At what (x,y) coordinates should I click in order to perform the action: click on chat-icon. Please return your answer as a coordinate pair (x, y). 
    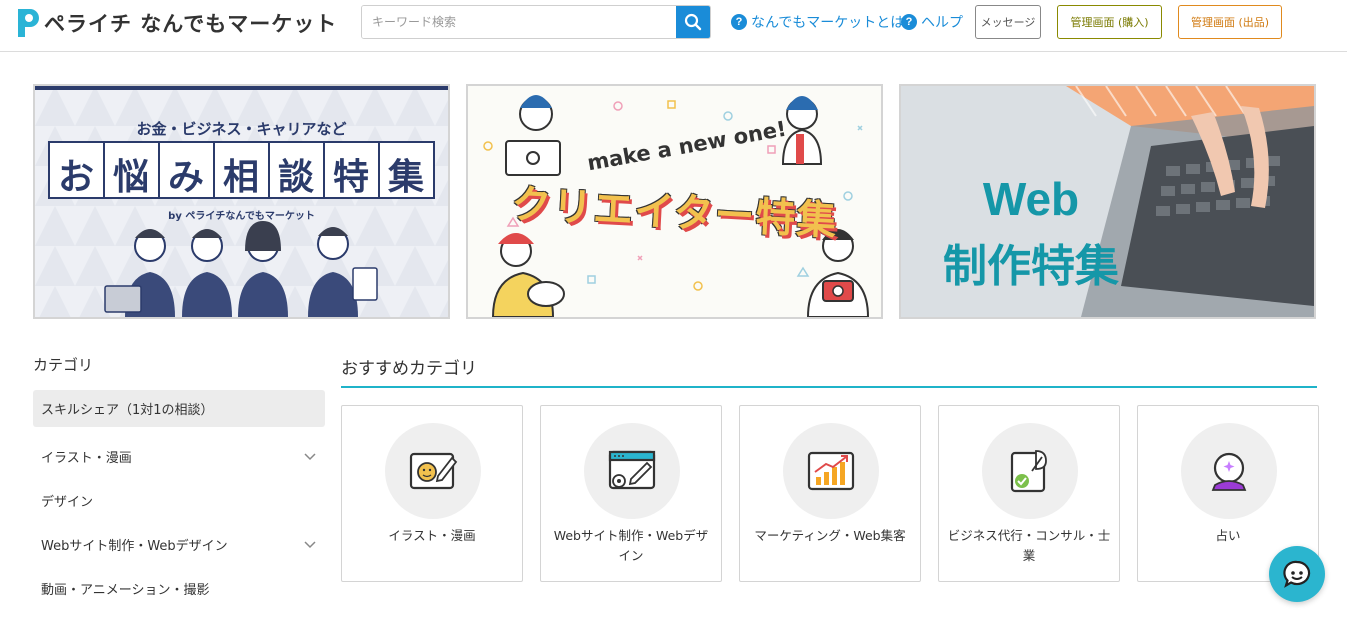
    Looking at the image, I should click on (1297, 574).